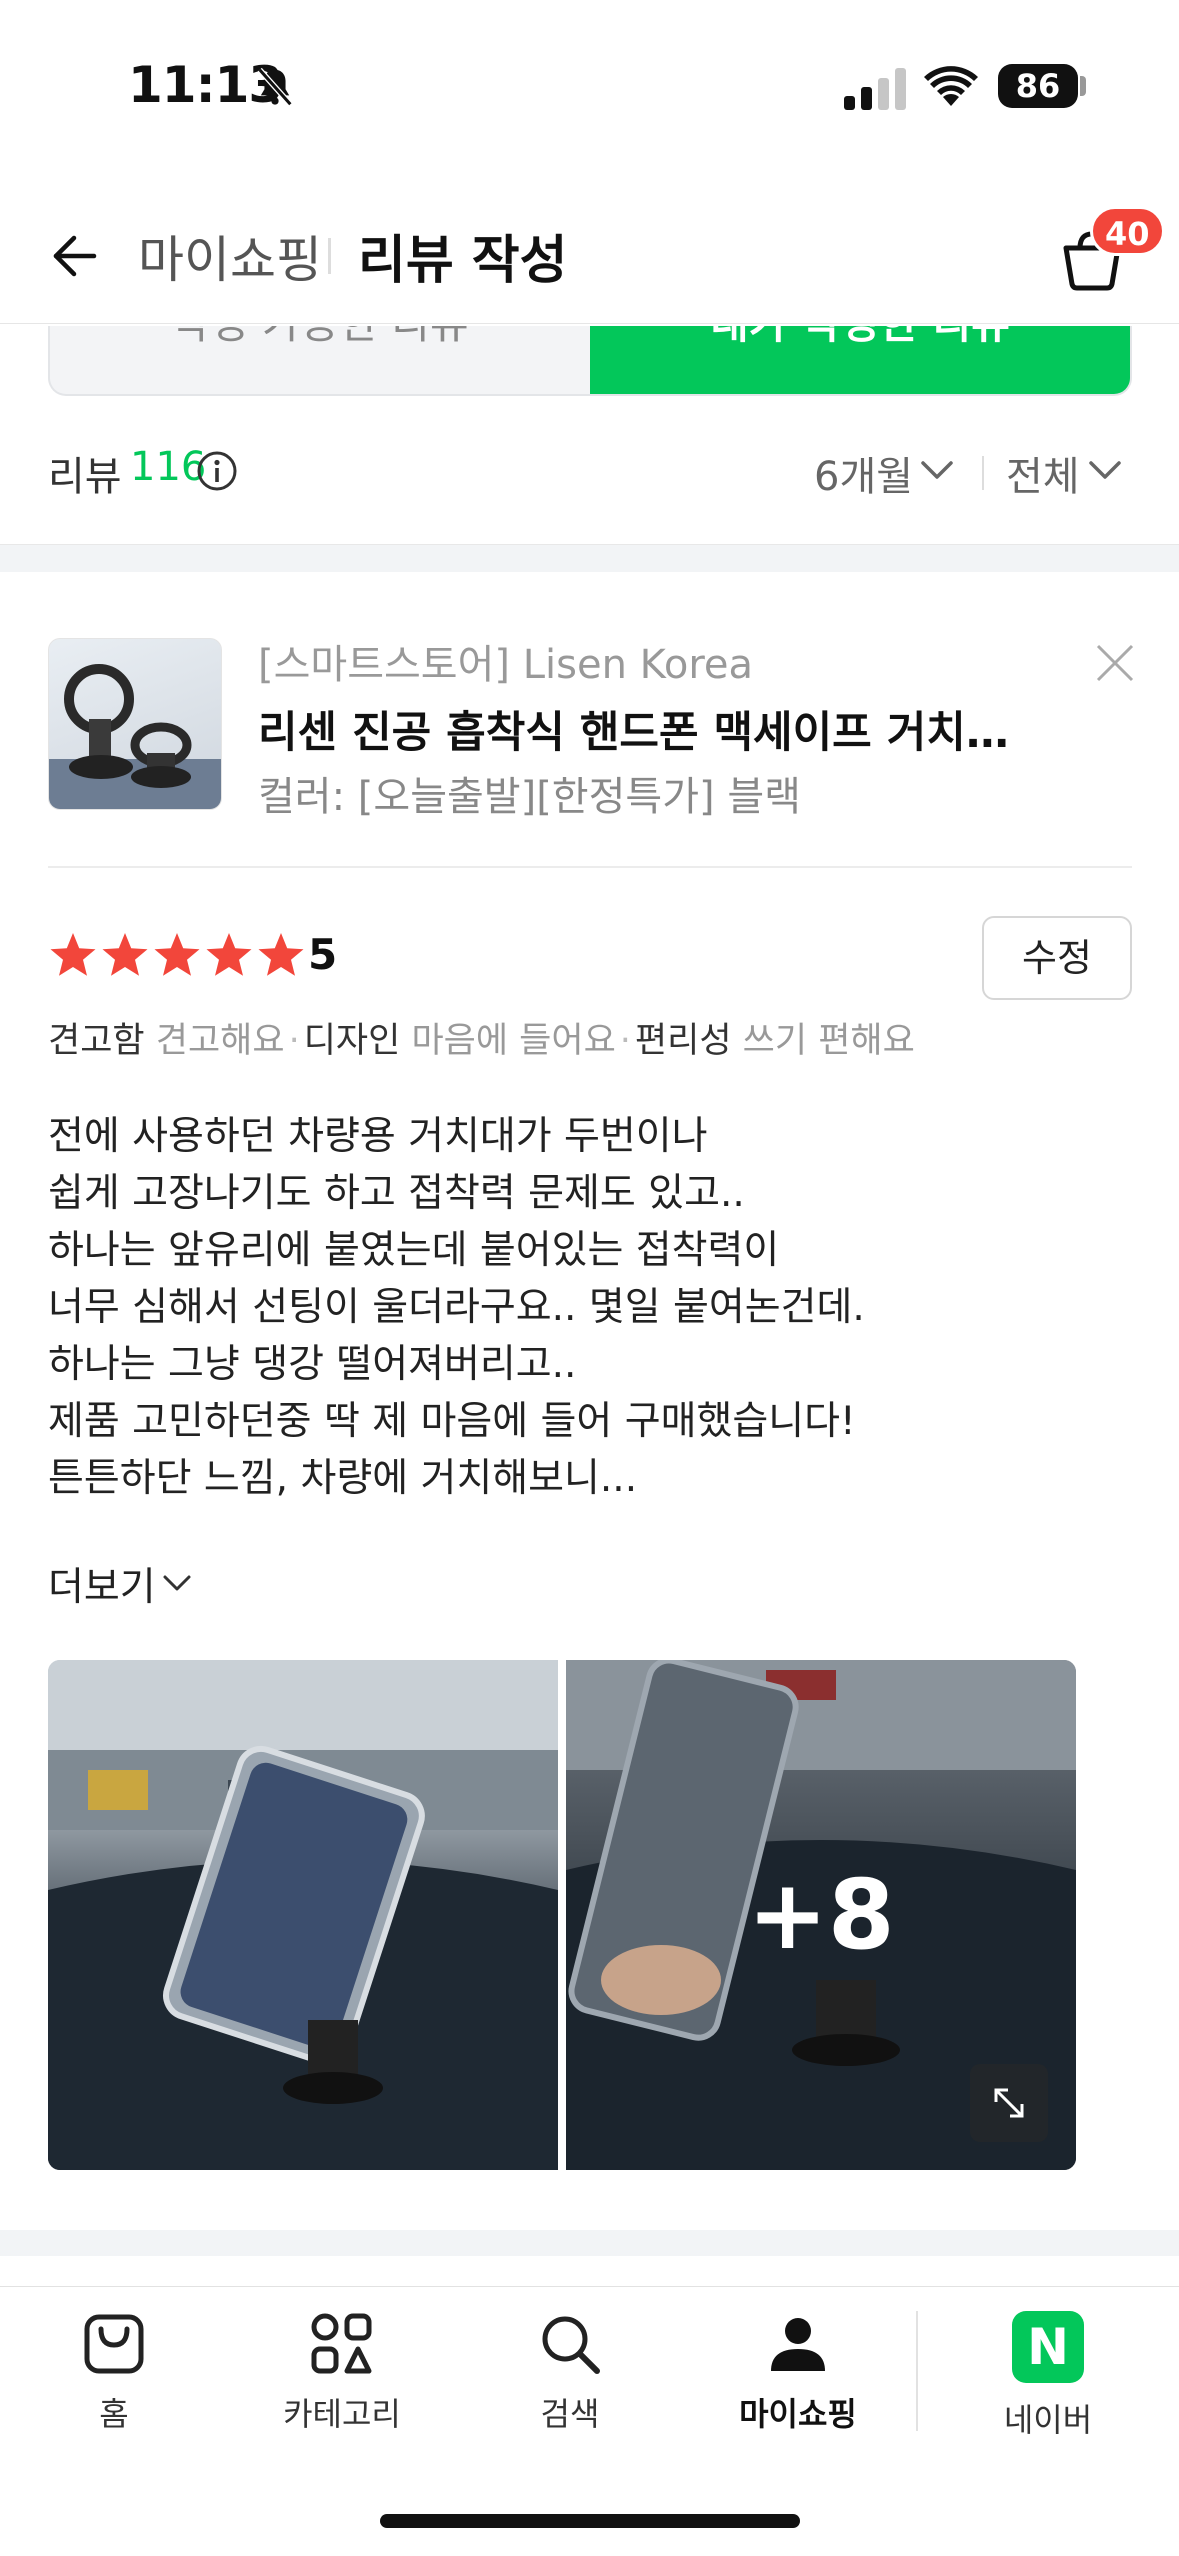 The height and width of the screenshot is (2556, 1179). Describe the element at coordinates (456, 1307) in the screenshot. I see `review-line: 너무 심해서 선팅이 울더라구요.. 몇일 붙여논건데.` at that location.